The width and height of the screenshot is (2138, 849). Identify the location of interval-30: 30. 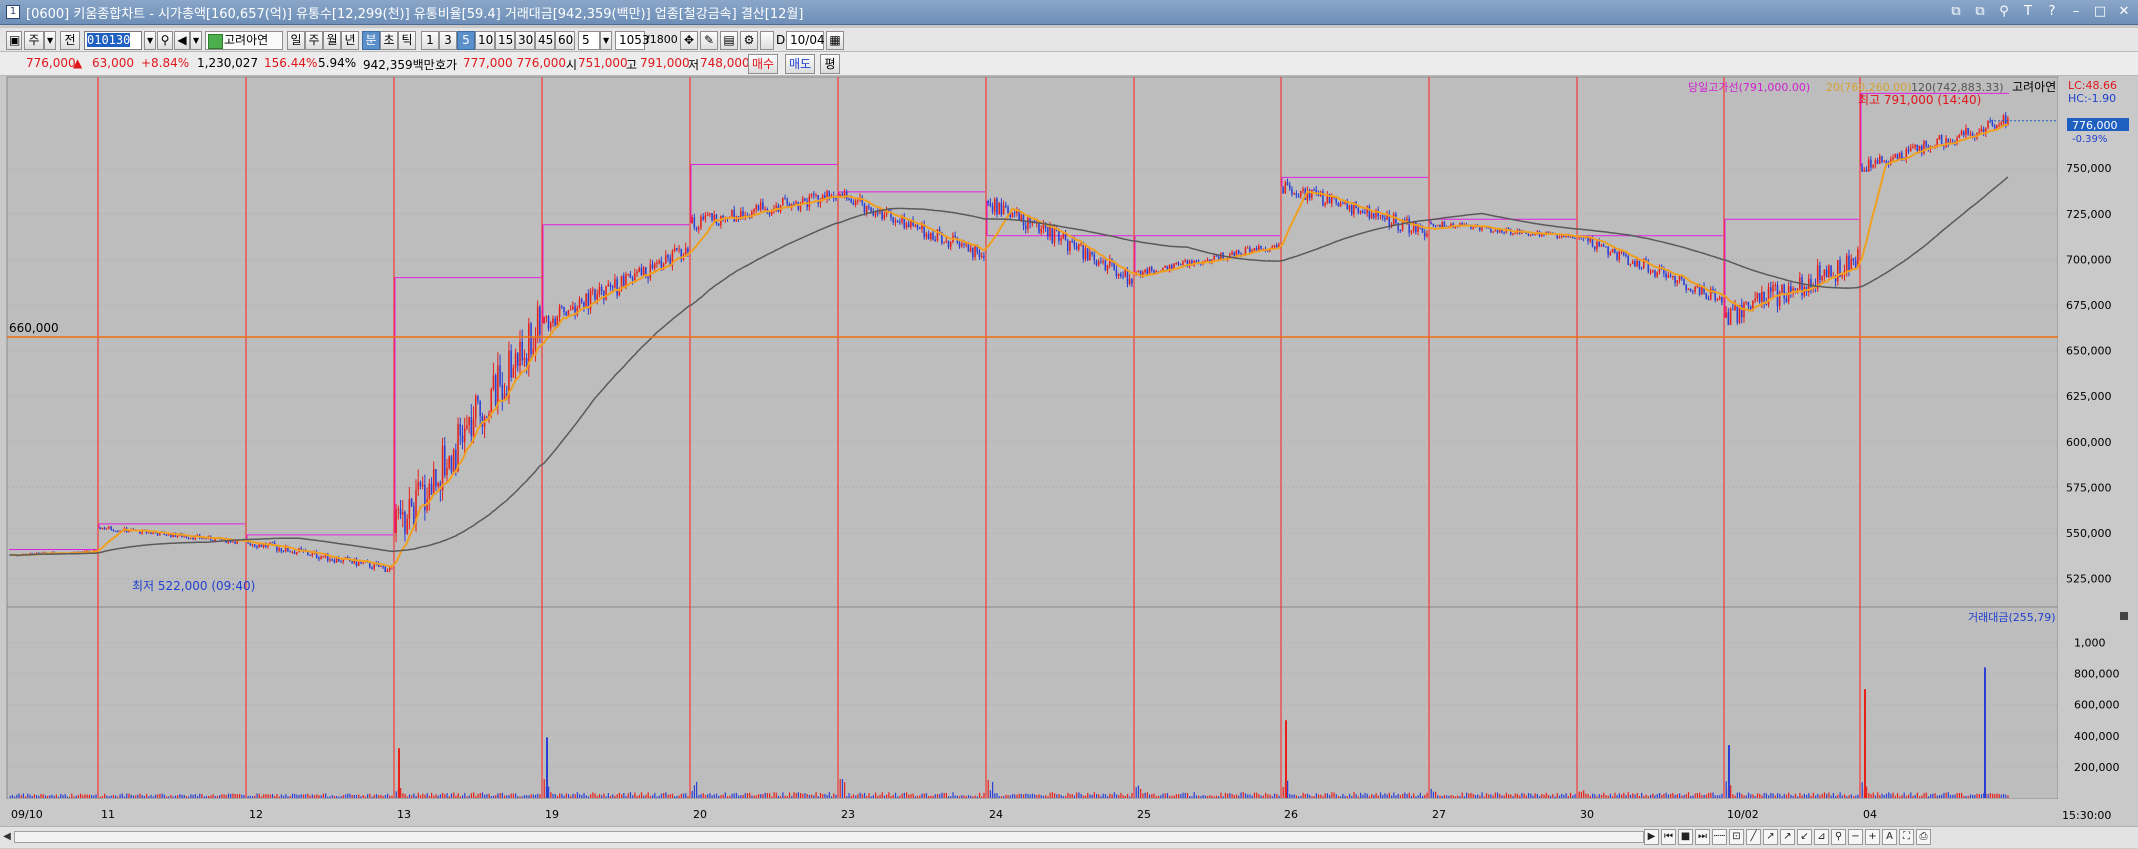
(525, 40).